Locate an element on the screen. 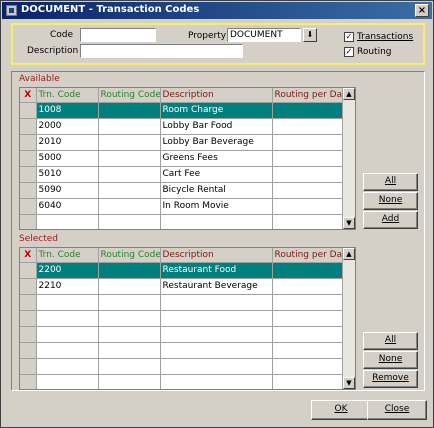  available-scrollbar: ▲ ▼ is located at coordinates (348, 158).